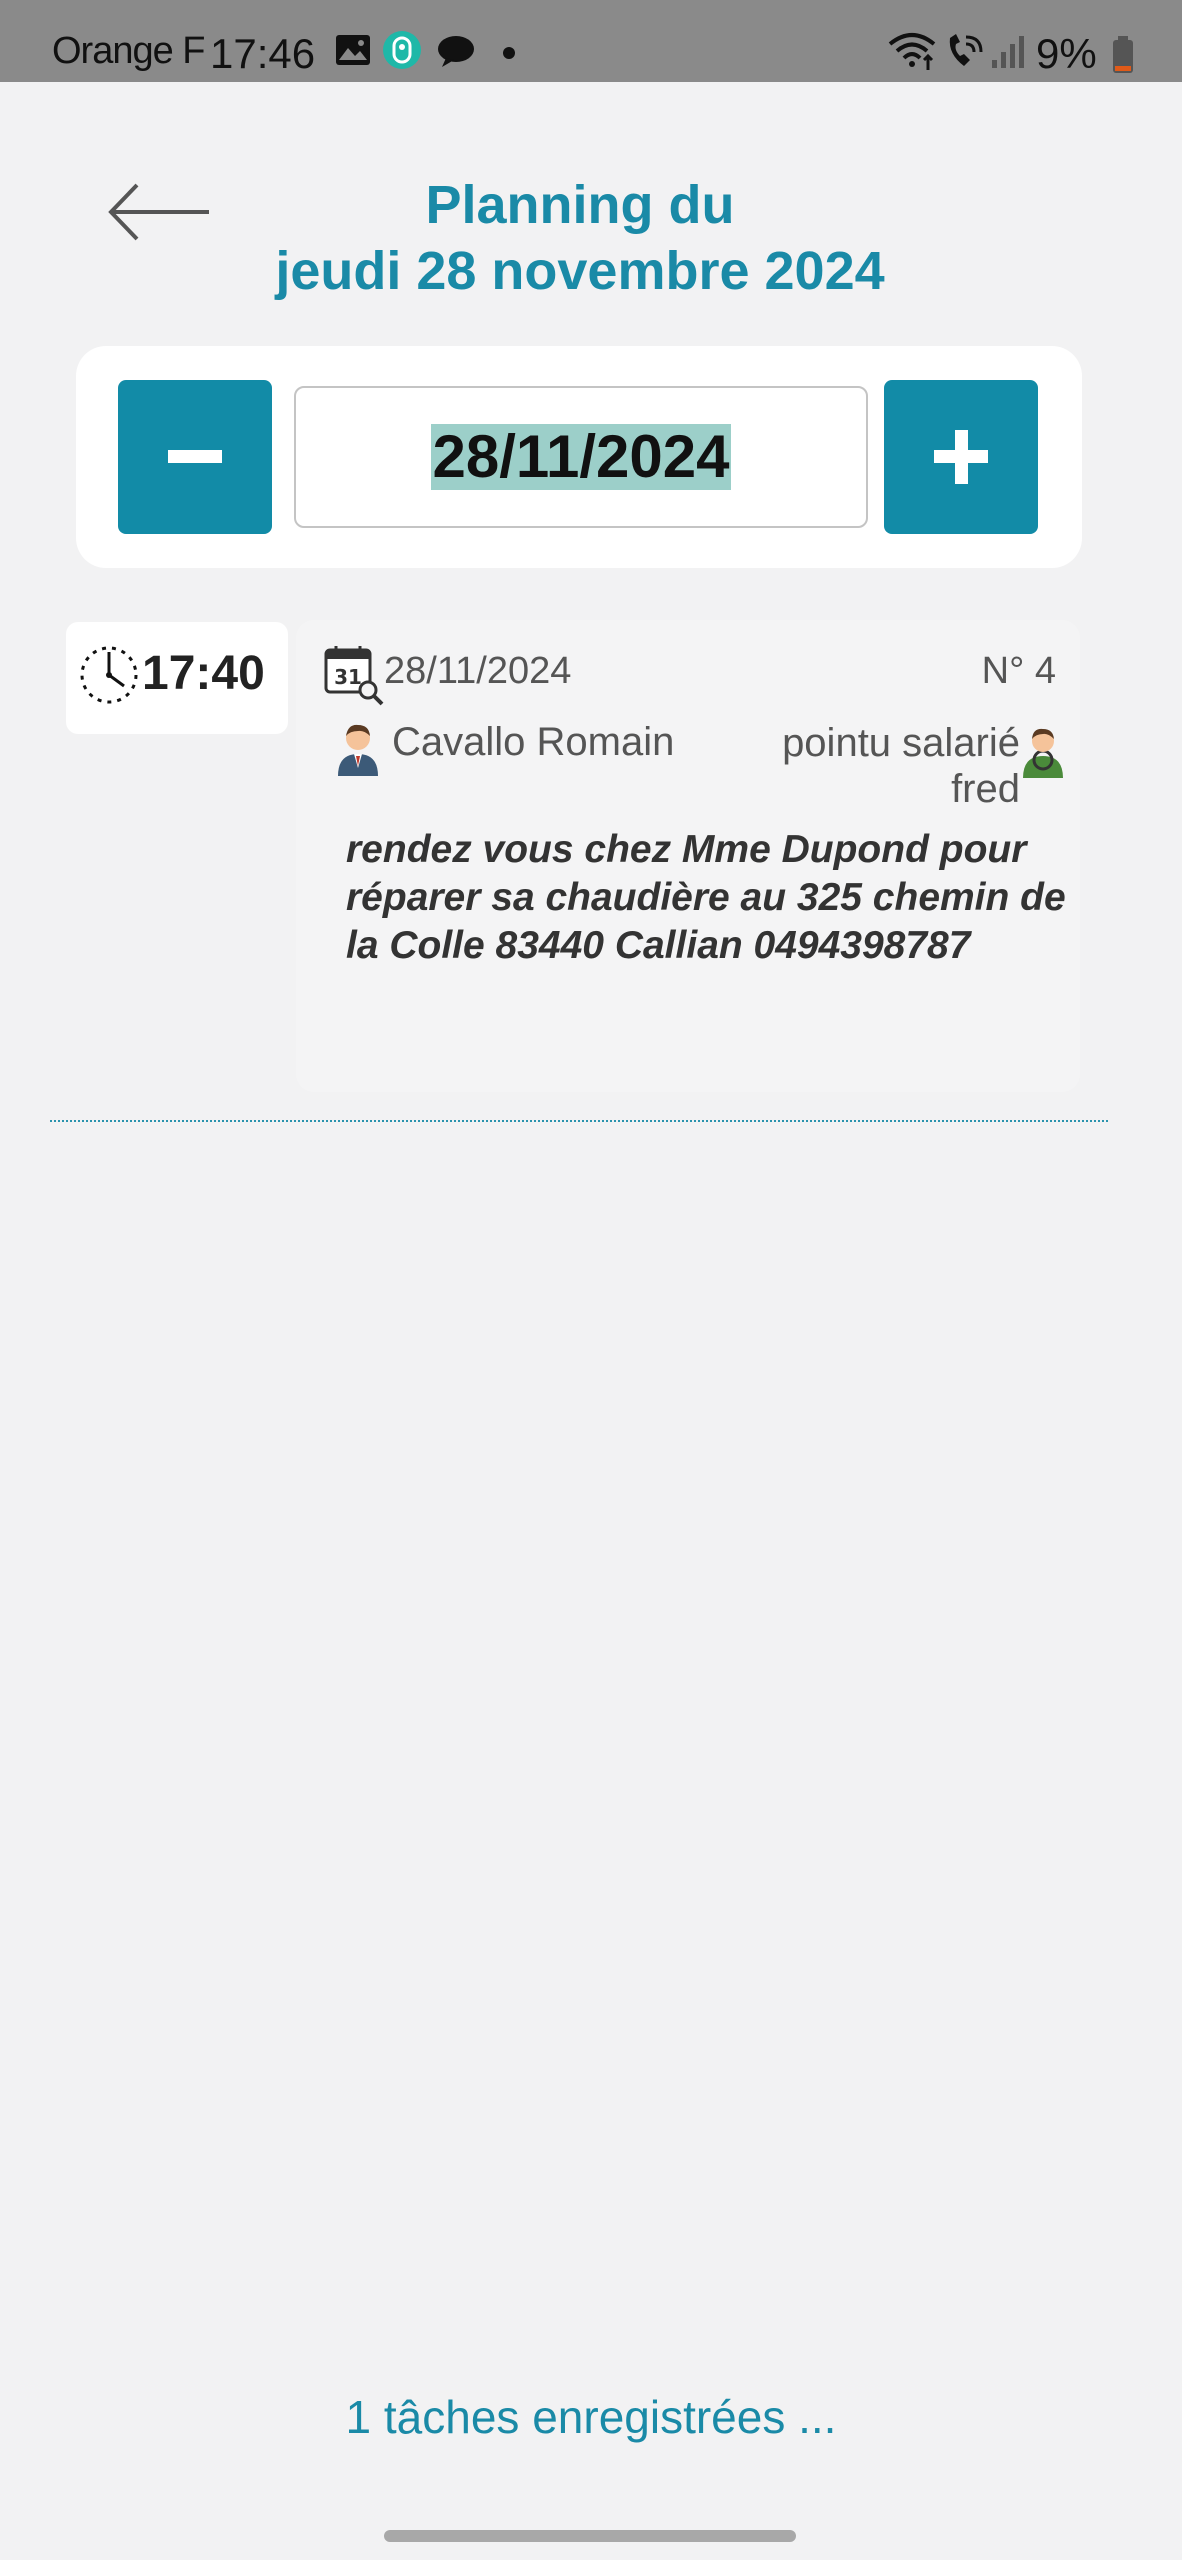 This screenshot has height=2560, width=1182. Describe the element at coordinates (348, 677) in the screenshot. I see `svg-text: 31` at that location.